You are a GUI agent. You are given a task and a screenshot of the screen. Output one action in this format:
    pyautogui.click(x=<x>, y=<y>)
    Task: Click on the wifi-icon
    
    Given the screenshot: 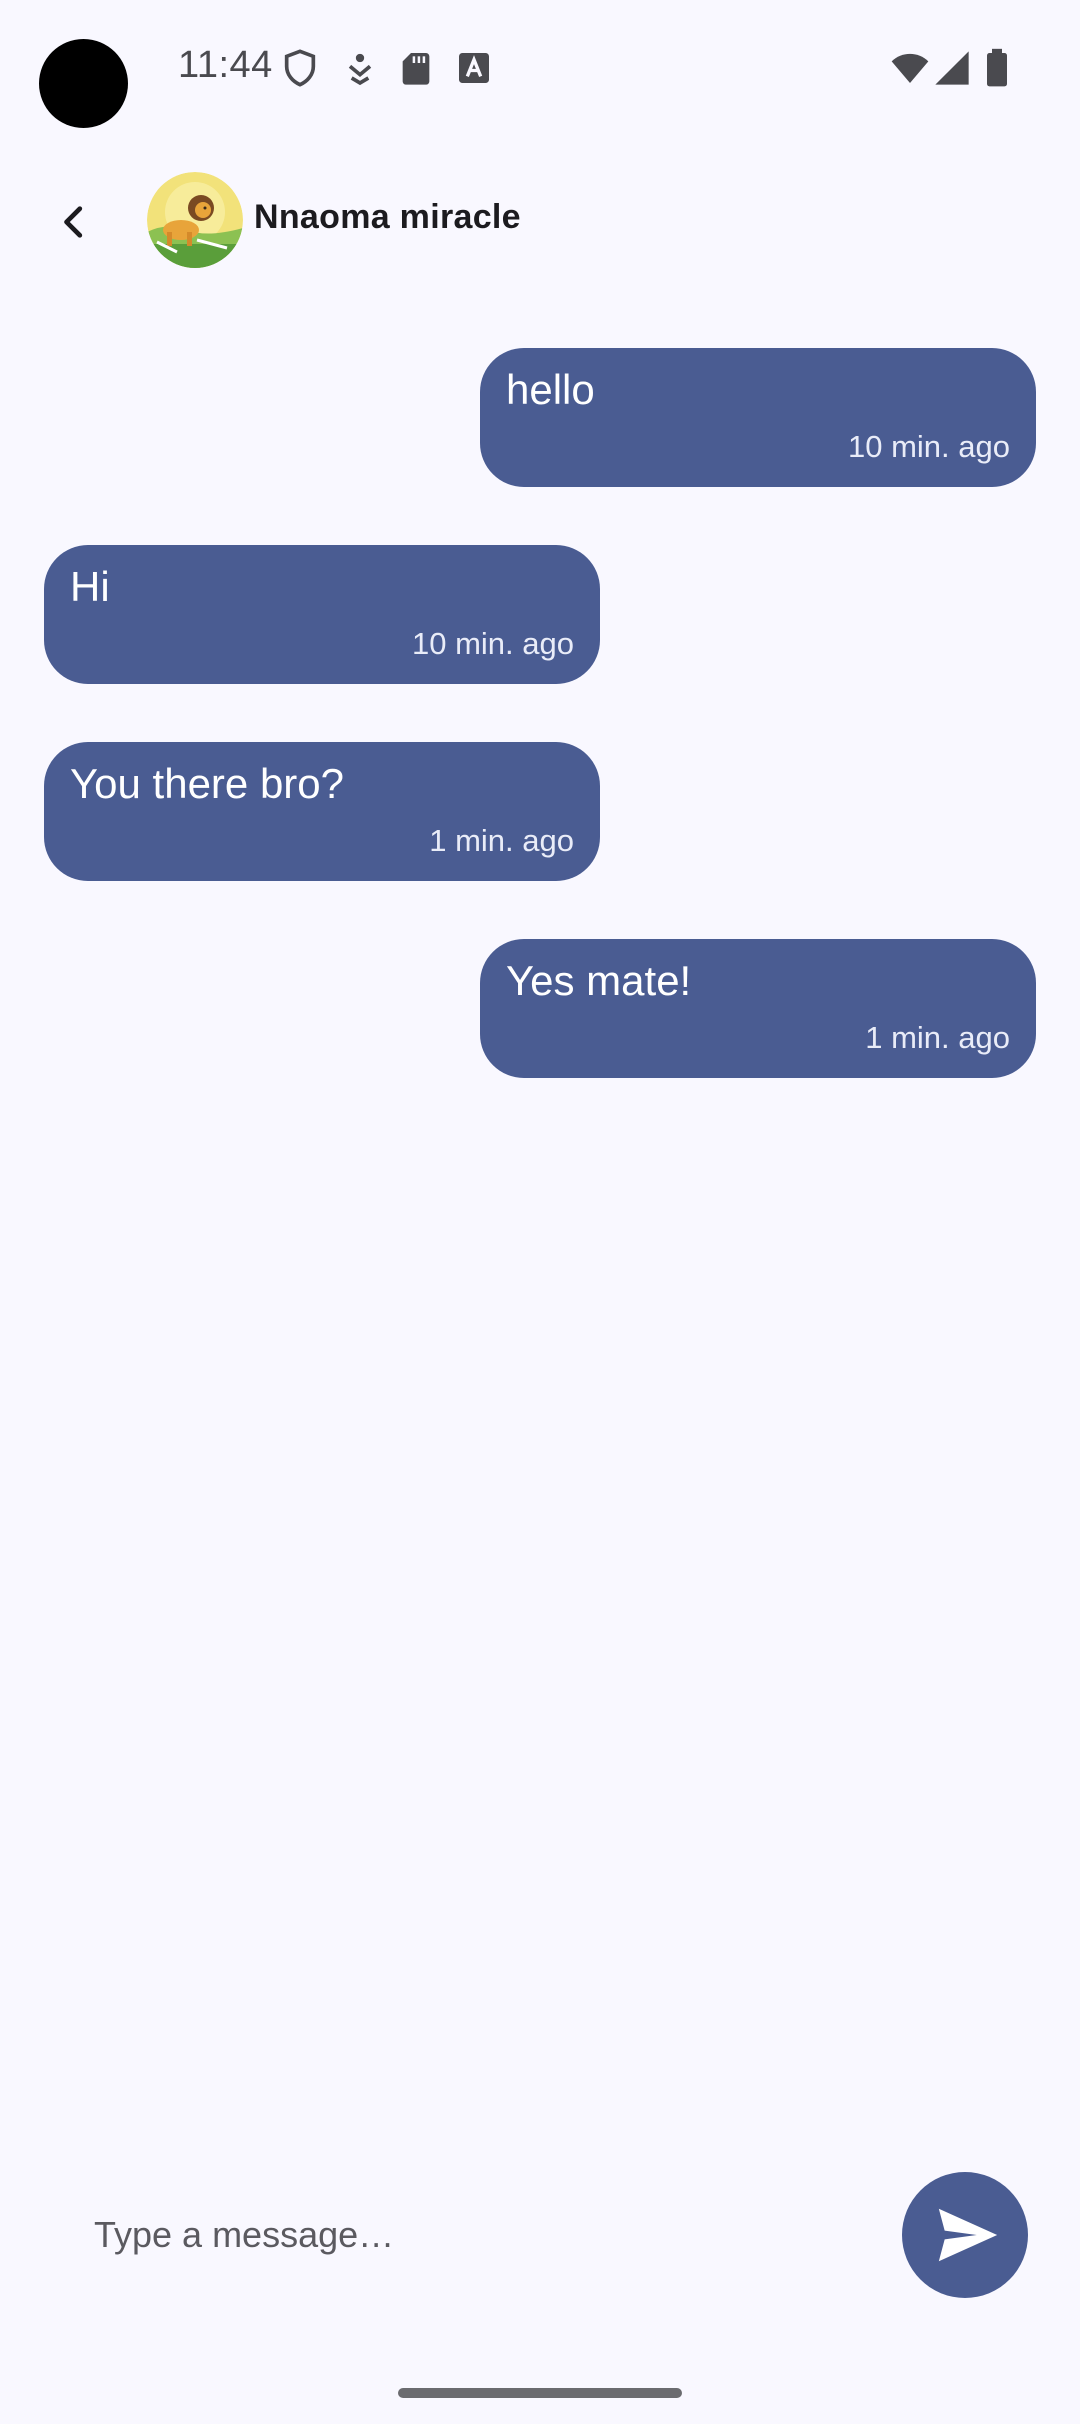 What is the action you would take?
    pyautogui.click(x=910, y=68)
    